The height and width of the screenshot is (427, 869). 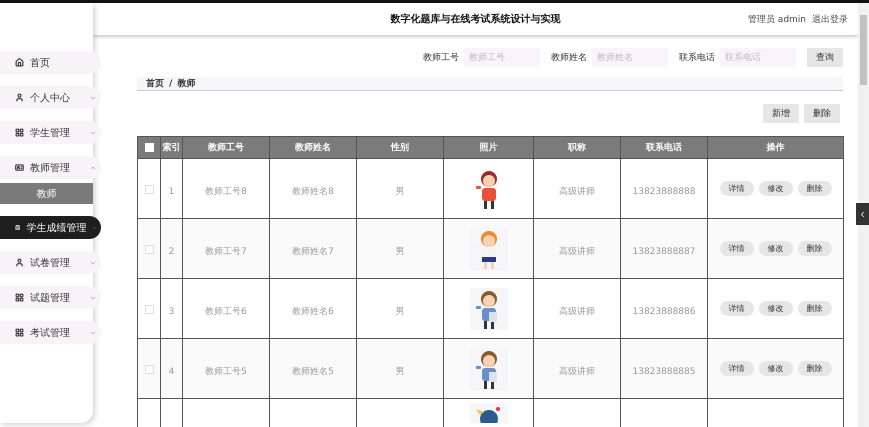 I want to click on breadcrumb-item: 首页, so click(x=155, y=83).